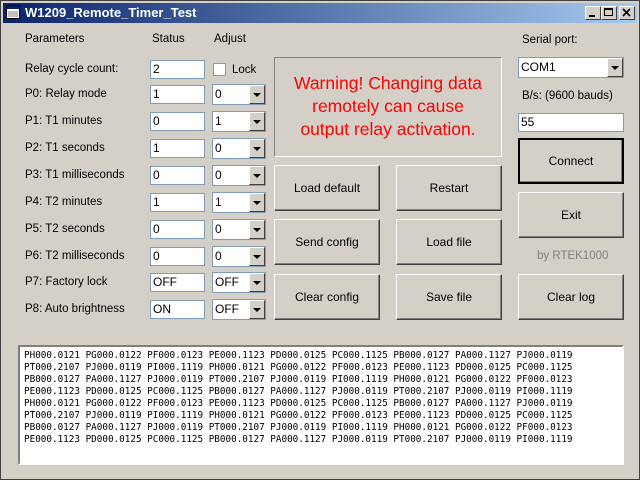  I want to click on p3-adjust-value: 0, so click(218, 175).